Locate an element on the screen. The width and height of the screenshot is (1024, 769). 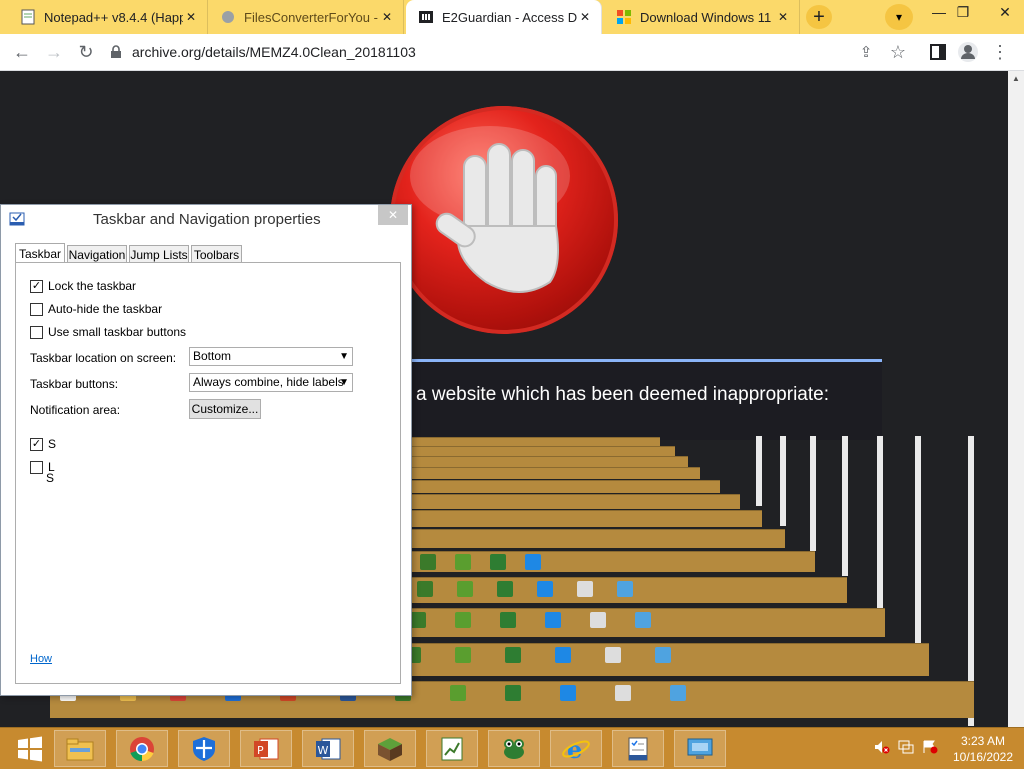
internet-explorer-icon: e is located at coordinates (576, 748).